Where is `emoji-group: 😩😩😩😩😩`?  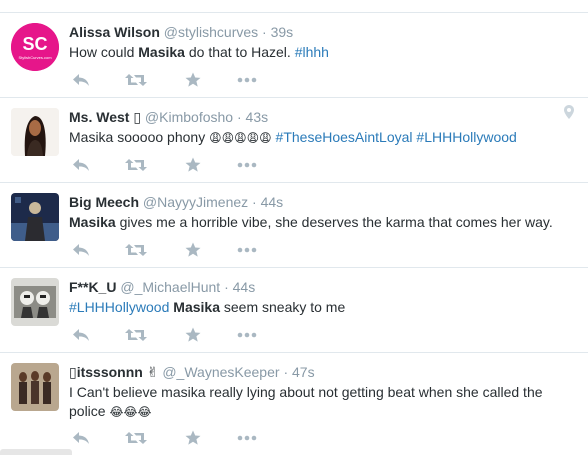
emoji-group: 😩😩😩😩😩 is located at coordinates (240, 138).